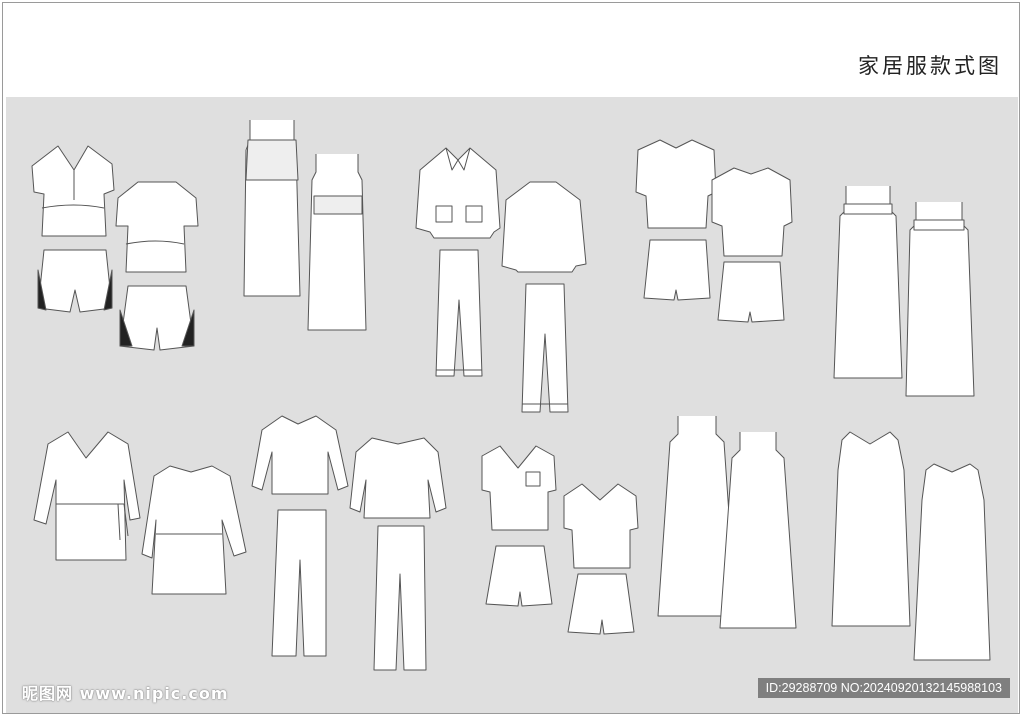 This screenshot has width=1024, height=718. I want to click on tee-back, so click(601, 526).